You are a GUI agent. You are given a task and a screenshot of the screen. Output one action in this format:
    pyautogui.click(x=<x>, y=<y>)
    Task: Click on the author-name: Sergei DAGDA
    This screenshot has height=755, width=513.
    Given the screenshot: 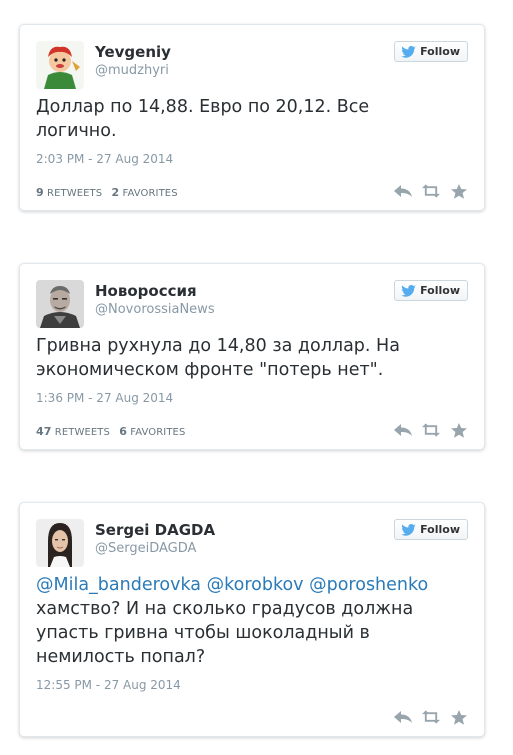 What is the action you would take?
    pyautogui.click(x=155, y=530)
    